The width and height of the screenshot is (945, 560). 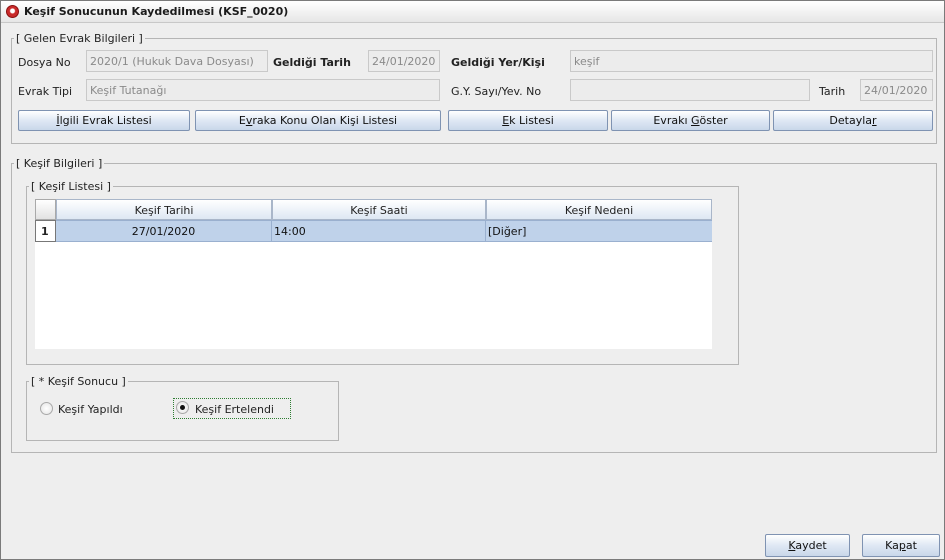 I want to click on button-label-part: raka Konu Olan Kişi Listesi, so click(x=325, y=120).